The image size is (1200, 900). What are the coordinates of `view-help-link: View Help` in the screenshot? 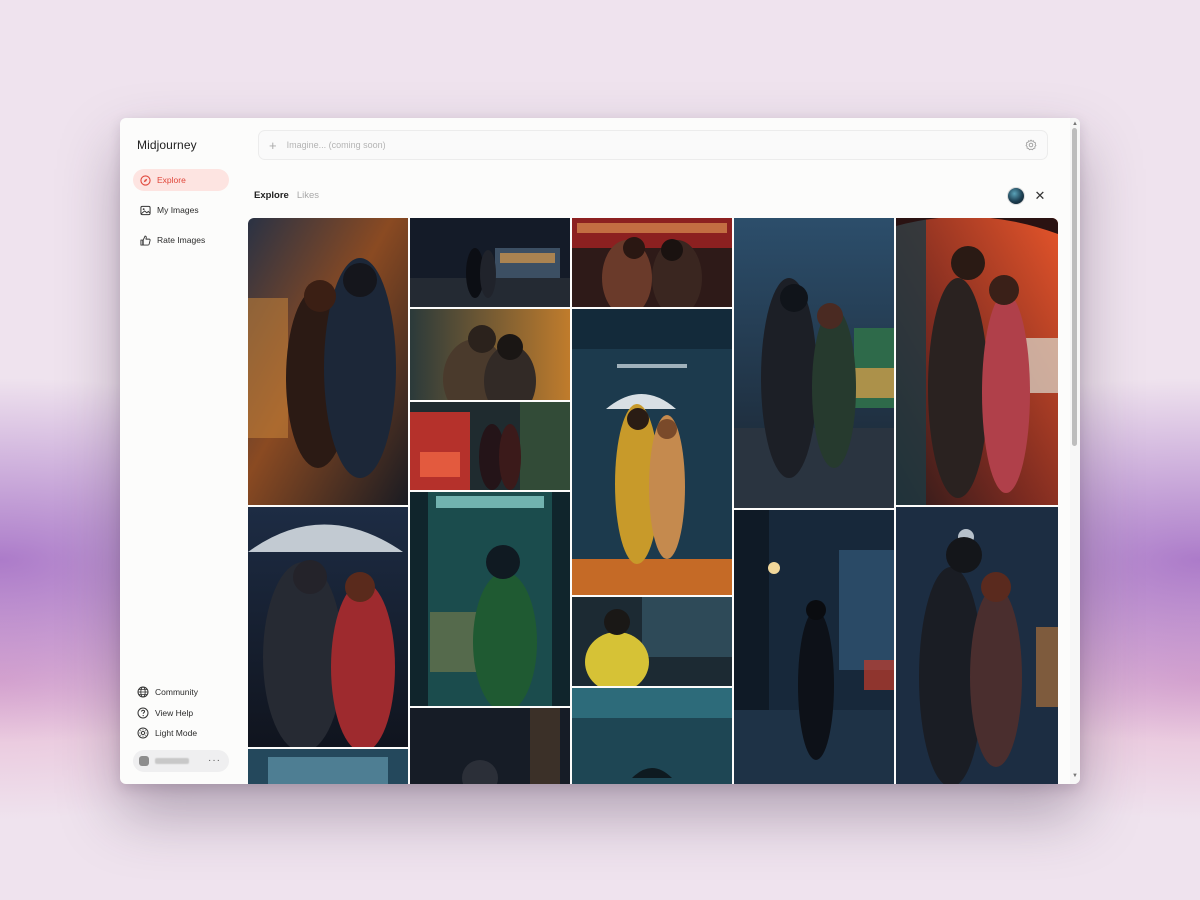 It's located at (165, 713).